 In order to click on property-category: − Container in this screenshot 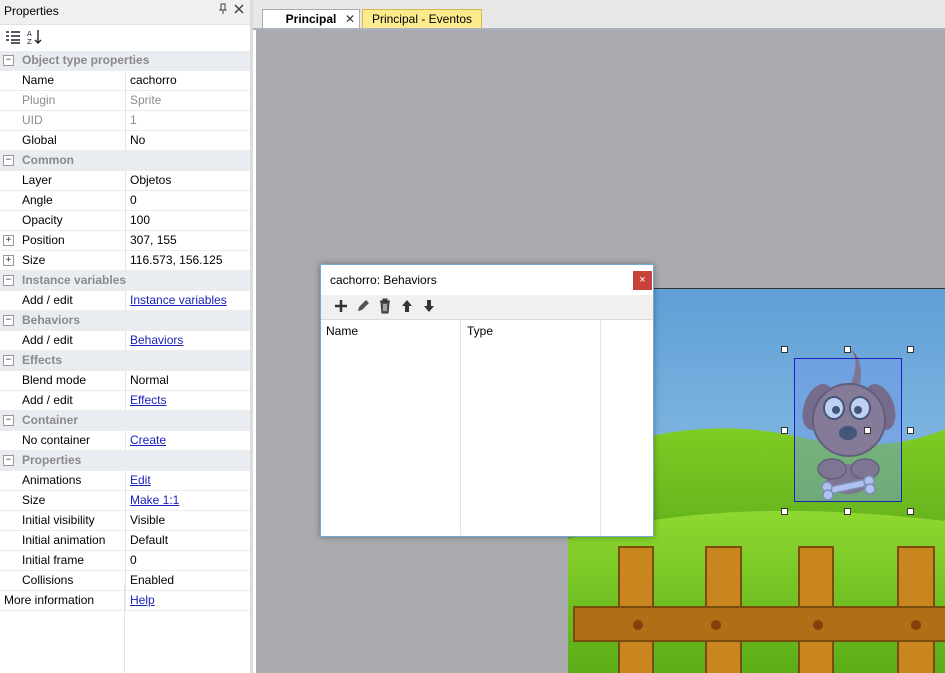, I will do `click(125, 421)`.